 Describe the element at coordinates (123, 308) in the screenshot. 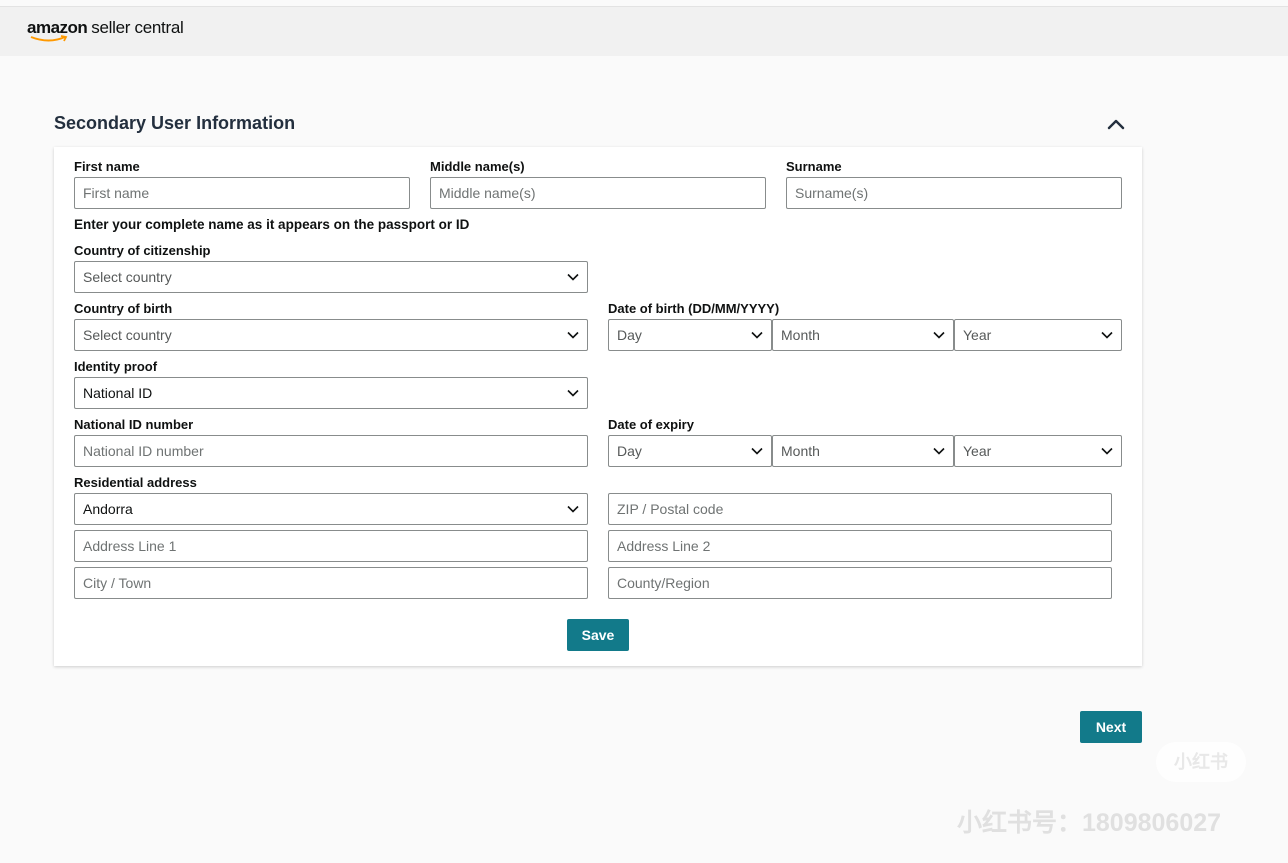

I see `birth-country-label: Country of birth` at that location.